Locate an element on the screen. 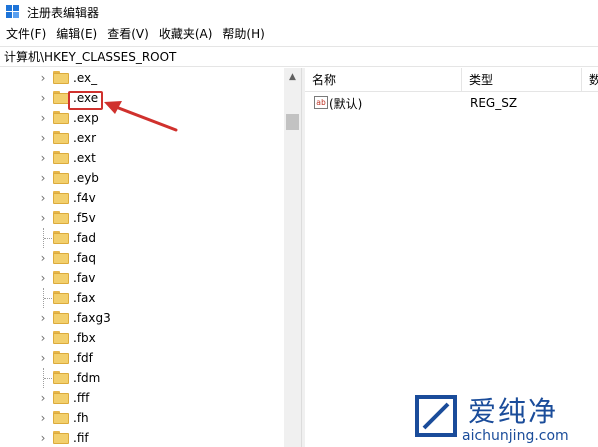  tree-item: › .faxg3 is located at coordinates (142, 318).